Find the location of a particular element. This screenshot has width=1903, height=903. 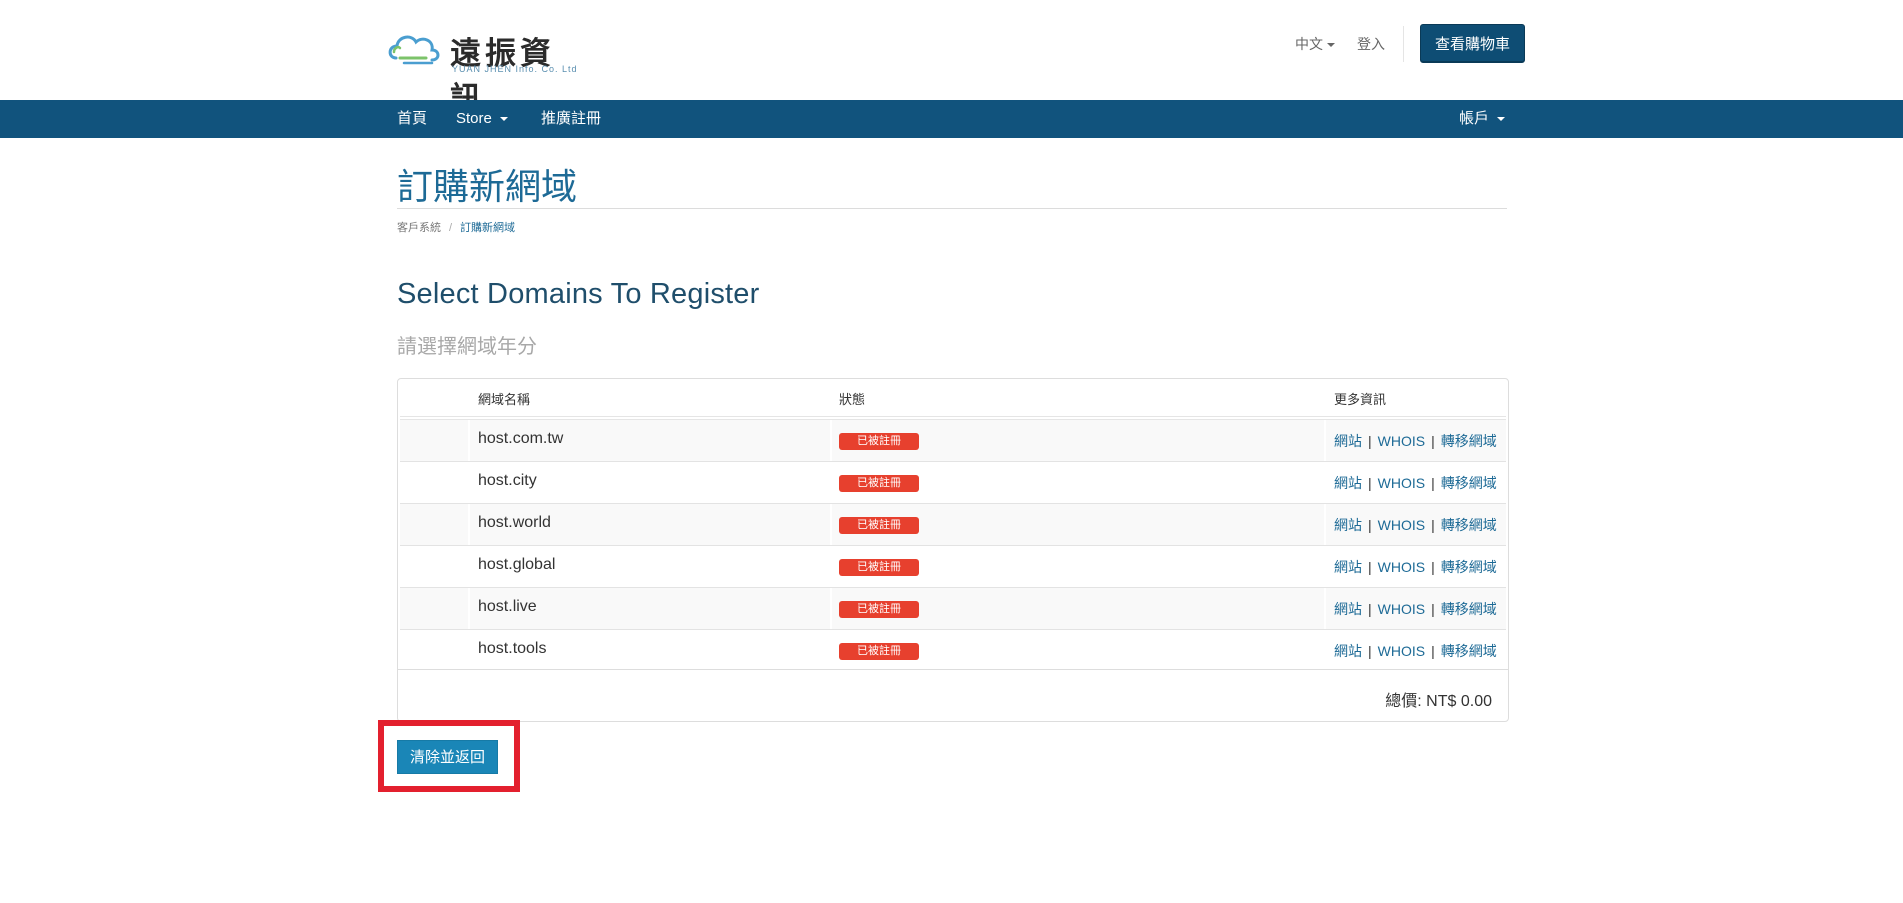

login-link: 登入 is located at coordinates (1371, 44).